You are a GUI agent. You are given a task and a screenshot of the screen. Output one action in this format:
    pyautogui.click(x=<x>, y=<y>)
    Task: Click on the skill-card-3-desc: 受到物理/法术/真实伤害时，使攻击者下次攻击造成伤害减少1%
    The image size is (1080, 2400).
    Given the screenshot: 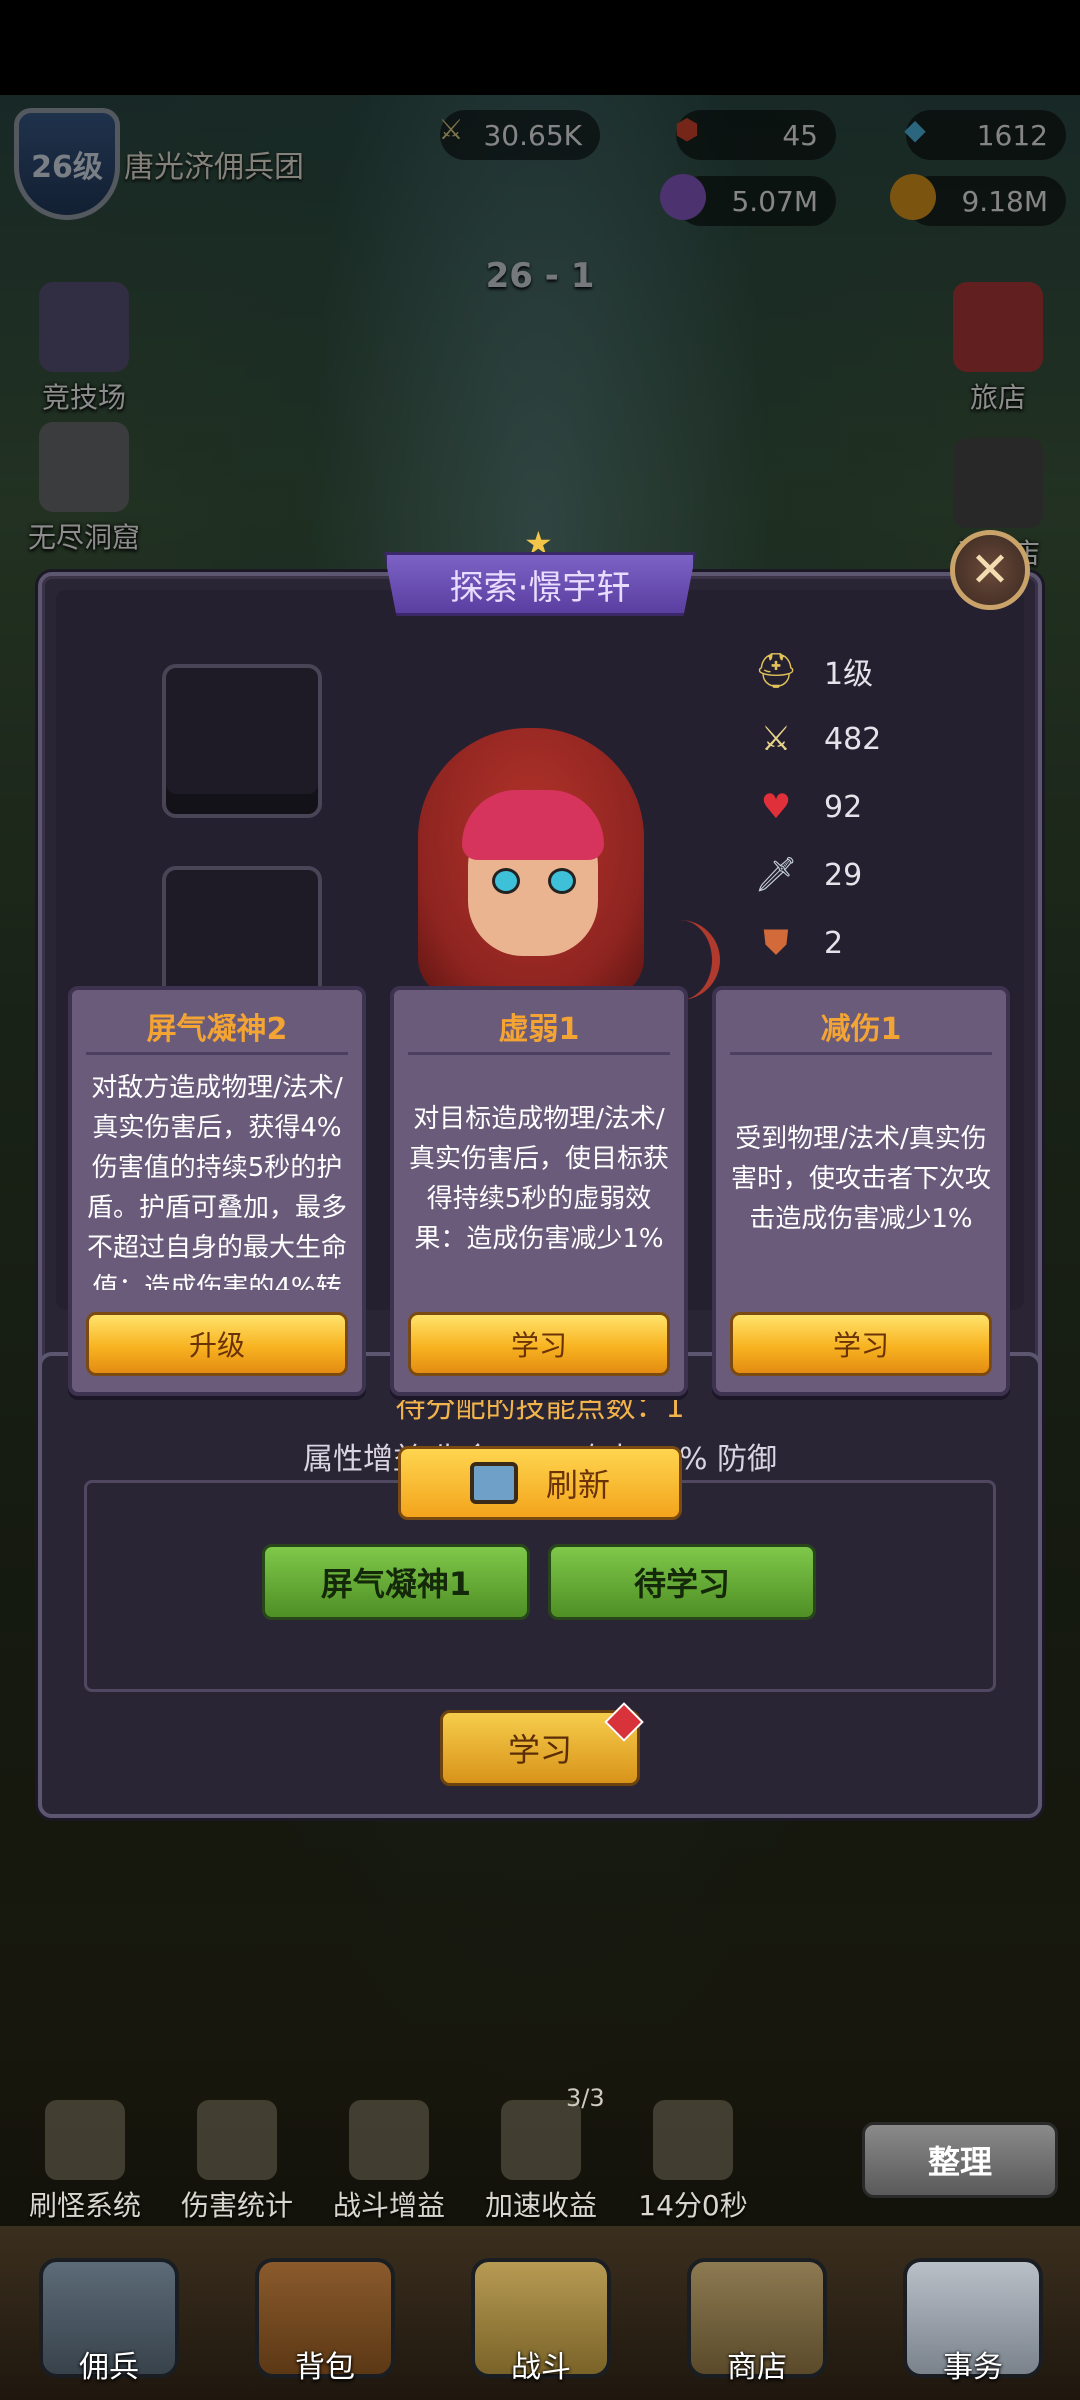 What is the action you would take?
    pyautogui.click(x=860, y=1179)
    